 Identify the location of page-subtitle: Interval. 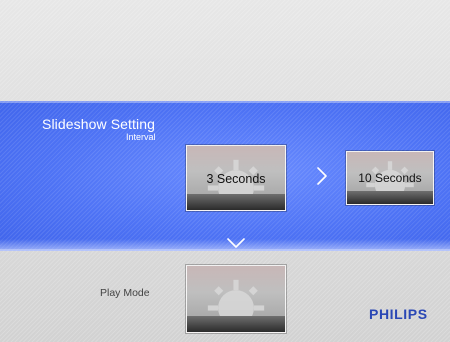
(141, 137).